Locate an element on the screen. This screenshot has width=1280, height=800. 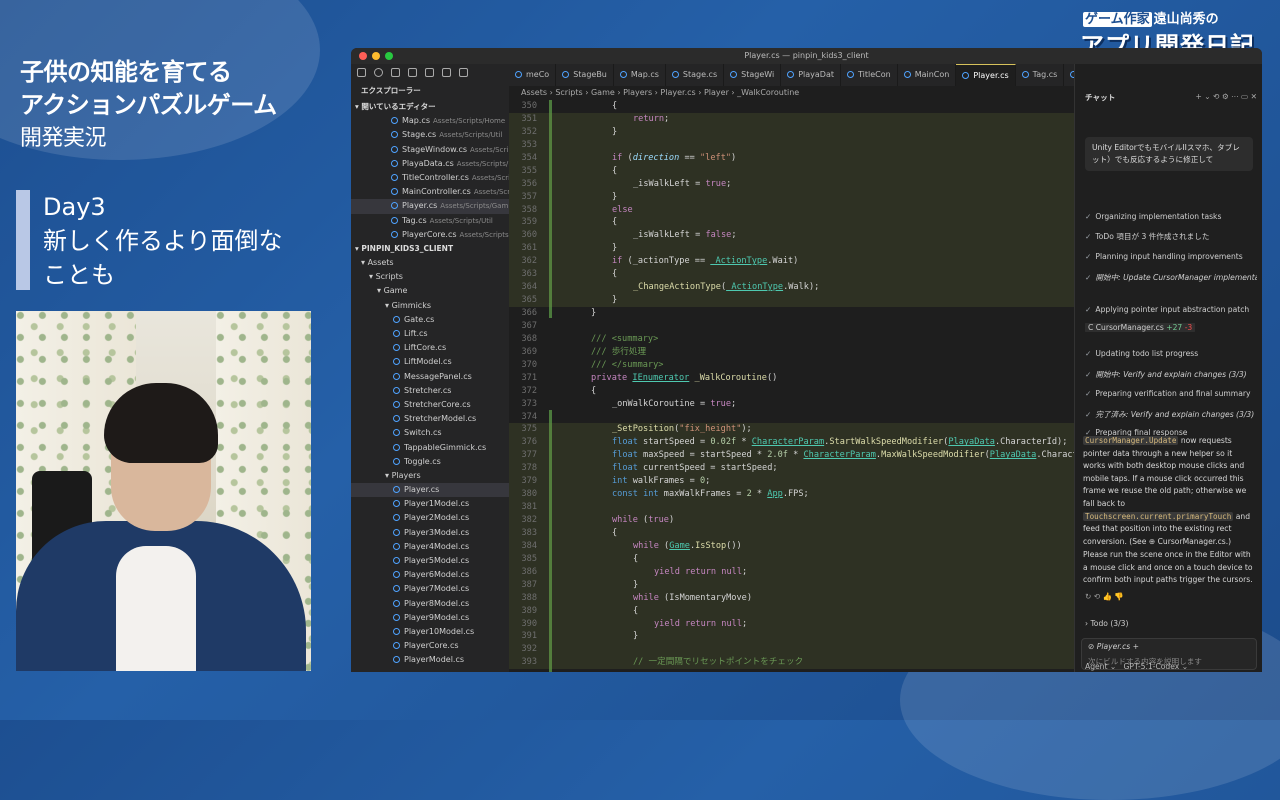
editor-tab: Stage.cs is located at coordinates (695, 75).